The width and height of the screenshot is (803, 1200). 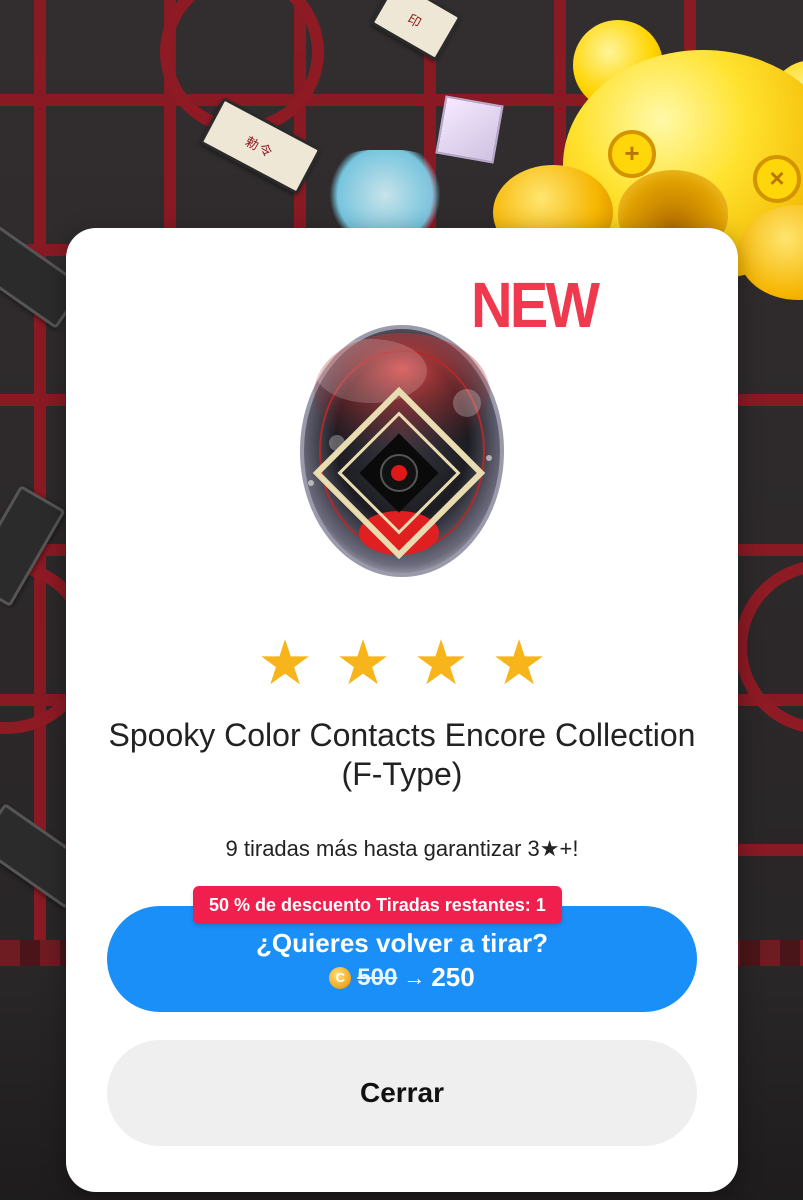 What do you see at coordinates (385, 195) in the screenshot?
I see `cyan-accessory-decoration` at bounding box center [385, 195].